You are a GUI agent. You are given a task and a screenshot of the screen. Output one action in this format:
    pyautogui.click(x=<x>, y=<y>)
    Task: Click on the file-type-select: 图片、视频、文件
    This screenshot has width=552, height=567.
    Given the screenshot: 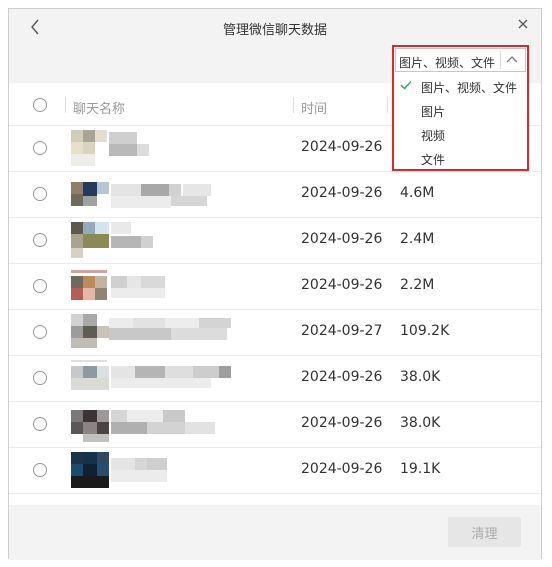 What is the action you would take?
    pyautogui.click(x=460, y=60)
    